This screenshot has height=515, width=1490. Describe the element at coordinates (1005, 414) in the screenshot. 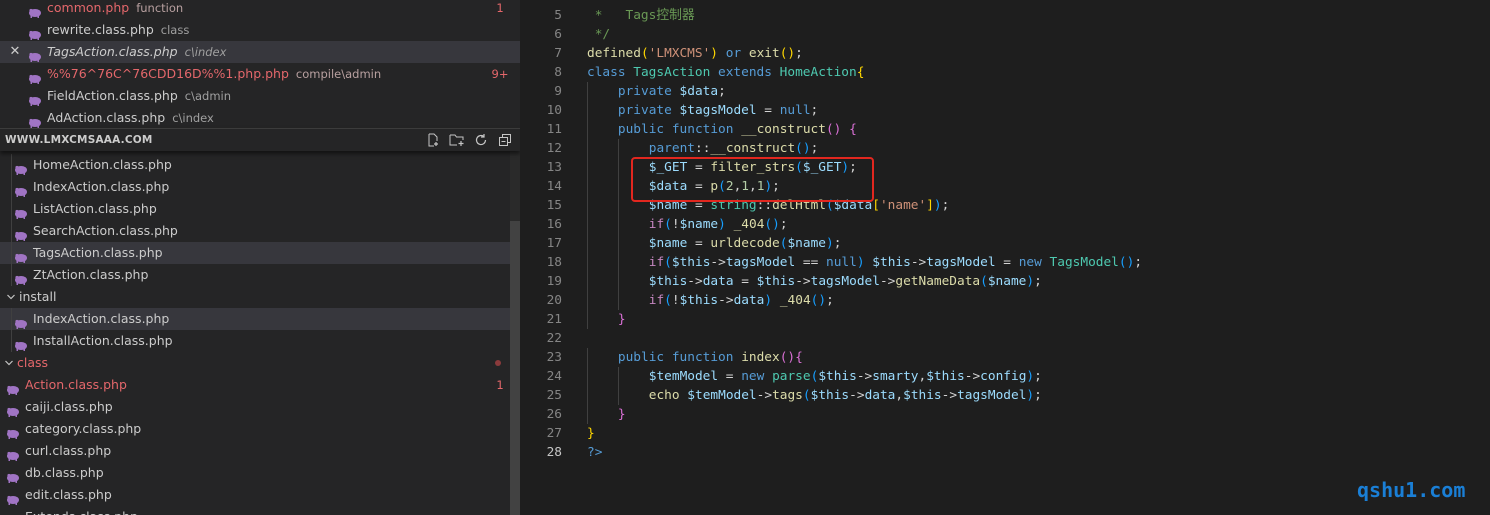

I see `code-line: 26}` at that location.